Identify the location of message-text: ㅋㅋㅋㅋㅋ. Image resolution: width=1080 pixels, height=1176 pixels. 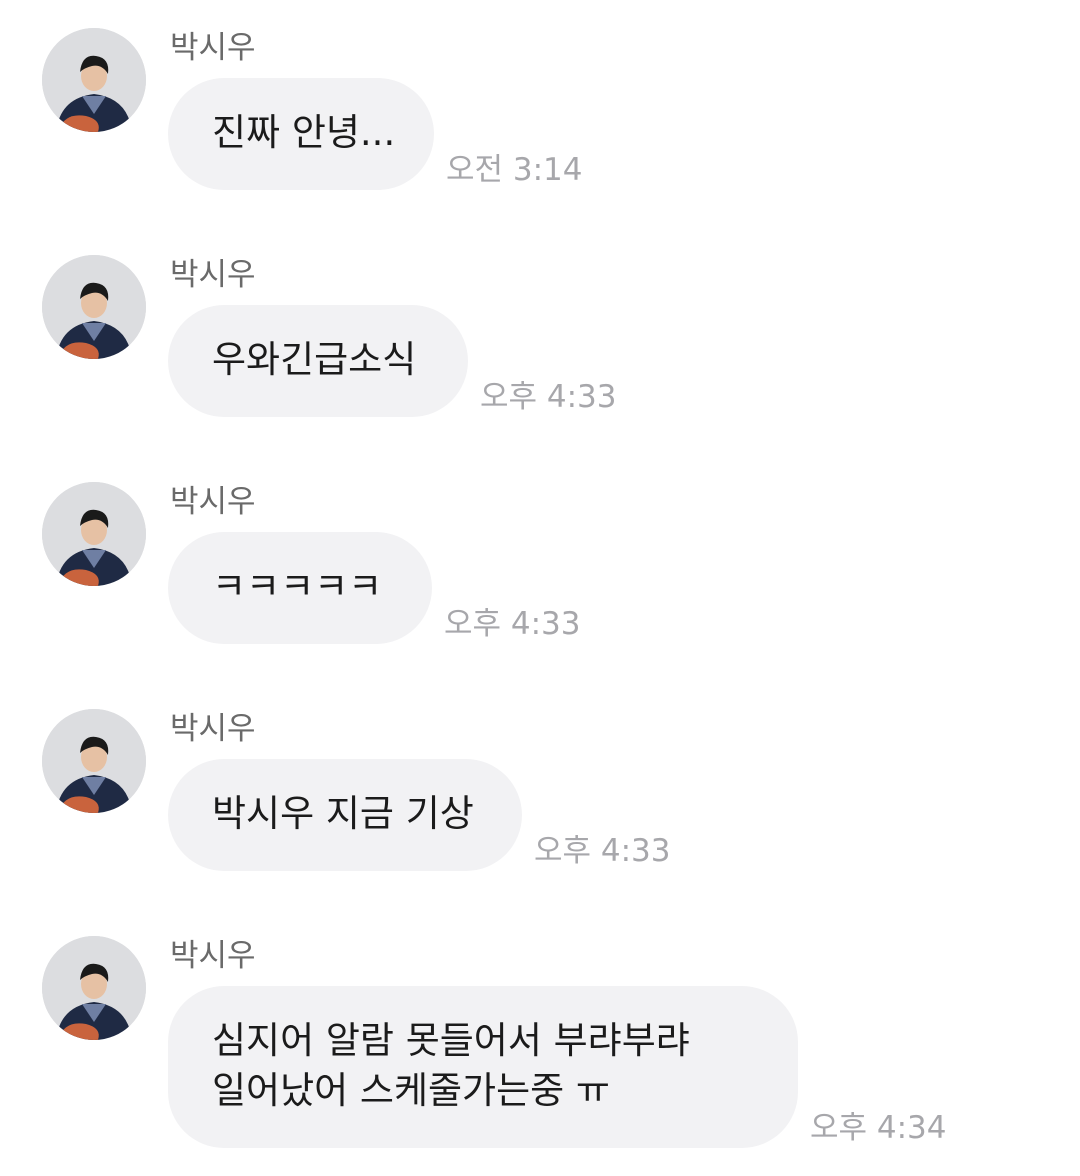
(297, 586).